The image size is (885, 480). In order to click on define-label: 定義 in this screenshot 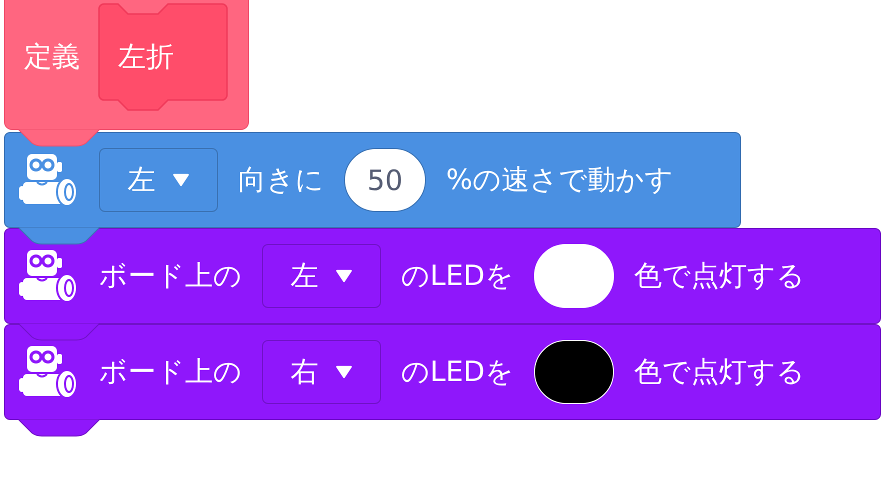, I will do `click(52, 57)`.